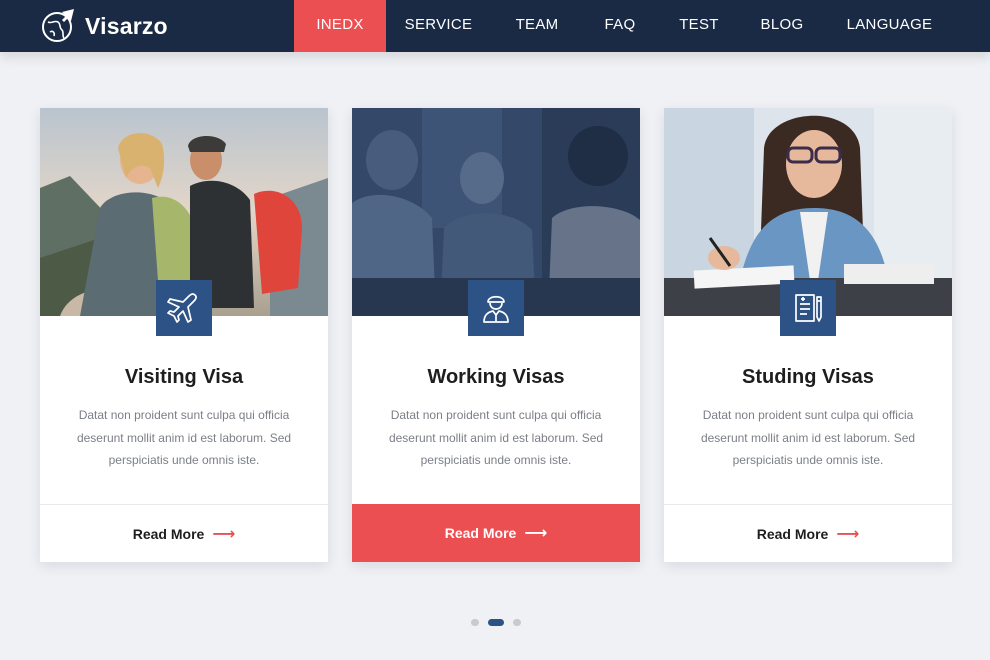 The height and width of the screenshot is (660, 990). What do you see at coordinates (808, 377) in the screenshot?
I see `card-title: Studing Visas` at bounding box center [808, 377].